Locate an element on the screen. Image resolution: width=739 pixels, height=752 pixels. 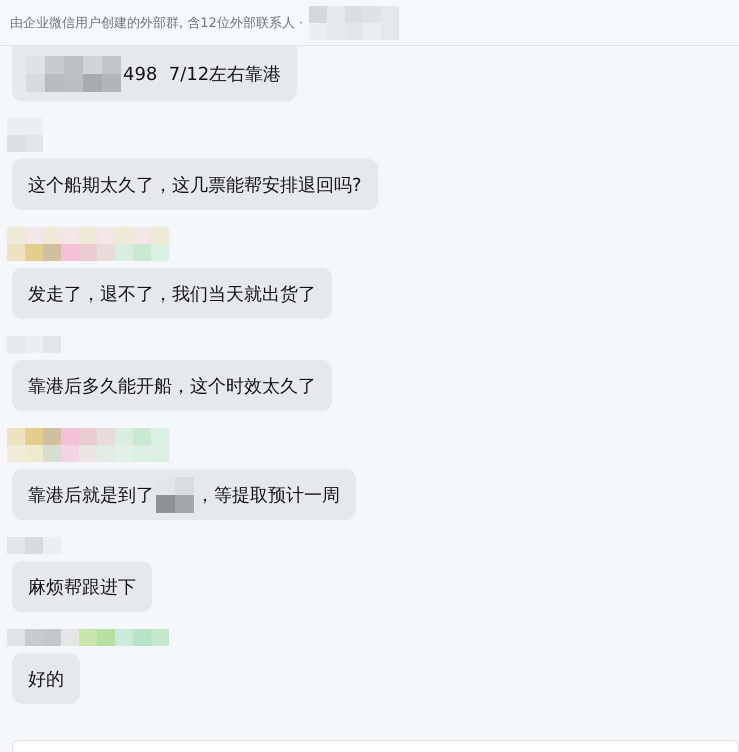
message-text: 498 7/12左右靠港 is located at coordinates (202, 74).